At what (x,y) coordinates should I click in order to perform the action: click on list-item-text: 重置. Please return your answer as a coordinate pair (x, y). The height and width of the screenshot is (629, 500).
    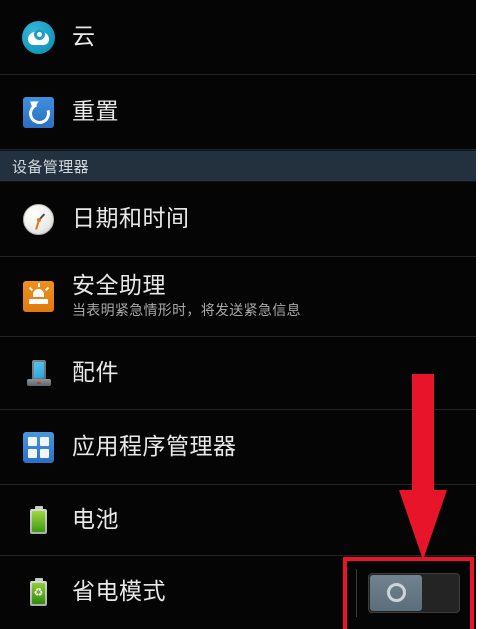
    Looking at the image, I should click on (95, 112).